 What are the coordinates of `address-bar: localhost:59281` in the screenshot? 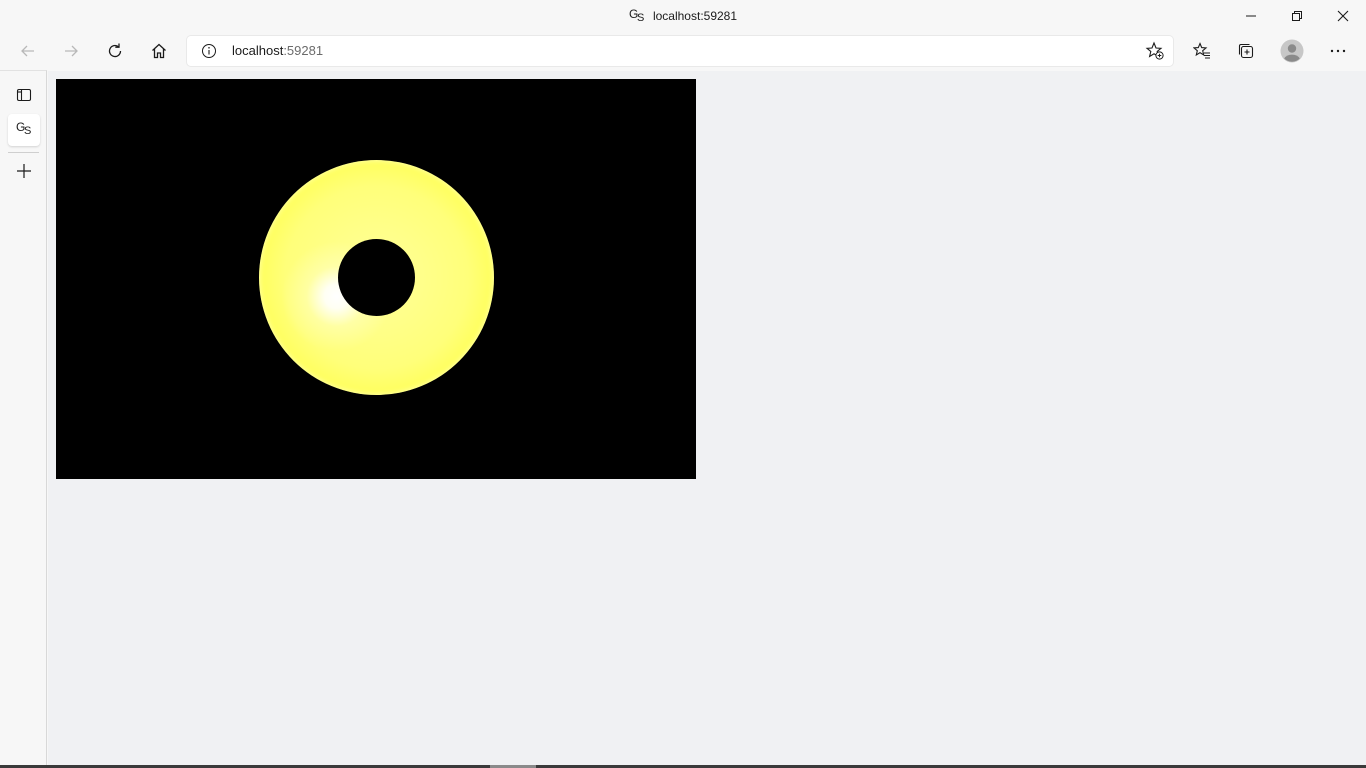 It's located at (680, 51).